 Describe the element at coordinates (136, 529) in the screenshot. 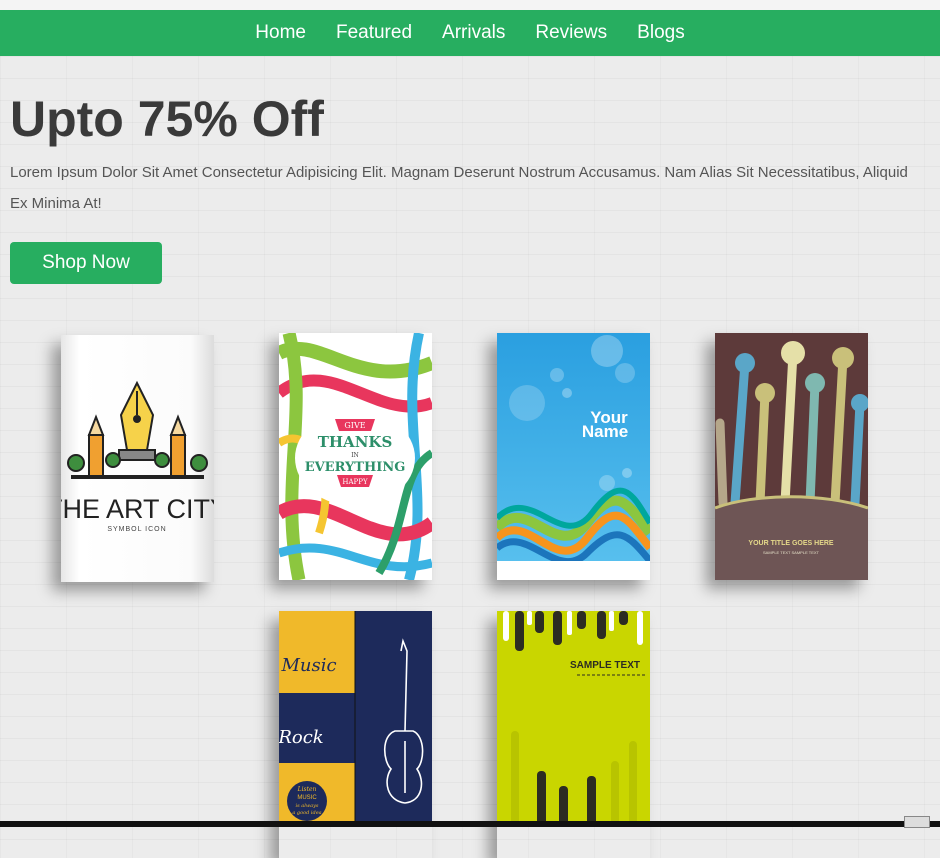

I see `art-city-subtitle: SYMBOL ICON` at that location.